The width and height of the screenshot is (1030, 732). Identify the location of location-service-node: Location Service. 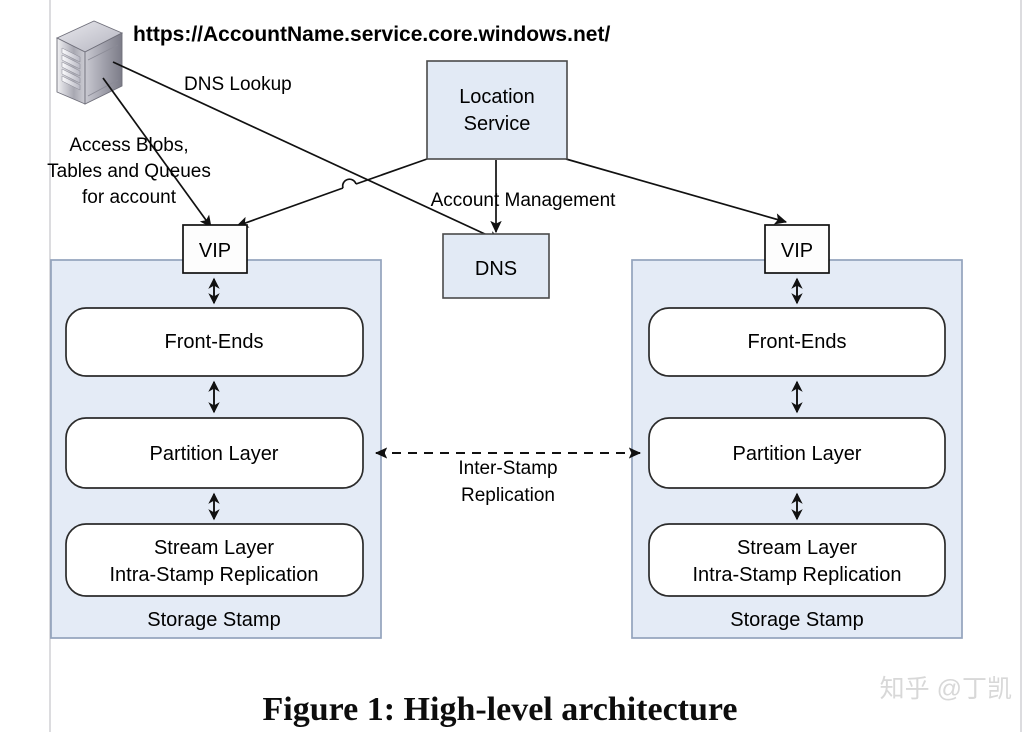
(497, 110).